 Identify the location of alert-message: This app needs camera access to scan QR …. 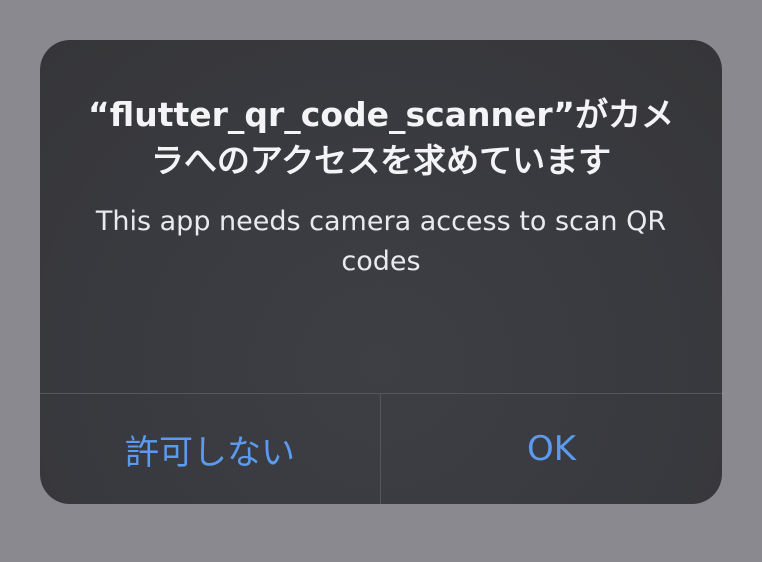
(381, 241).